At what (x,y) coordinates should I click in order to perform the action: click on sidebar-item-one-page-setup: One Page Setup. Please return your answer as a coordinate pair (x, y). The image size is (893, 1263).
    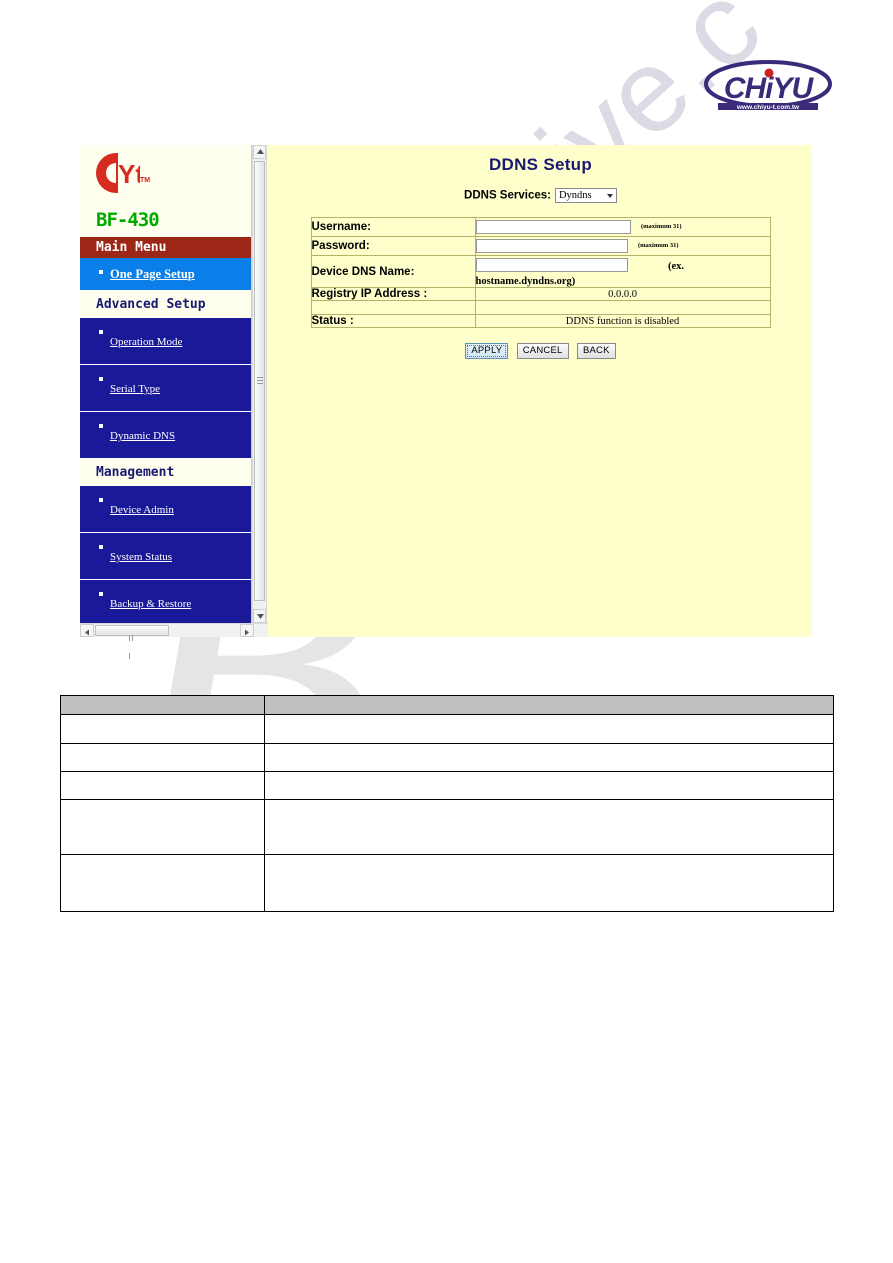
    Looking at the image, I should click on (165, 274).